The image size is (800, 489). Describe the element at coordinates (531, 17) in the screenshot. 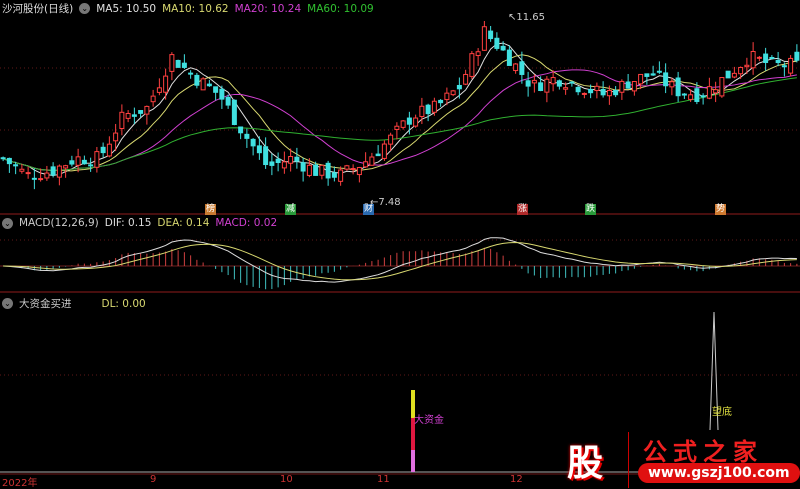

I see `high-price: 11.65` at that location.